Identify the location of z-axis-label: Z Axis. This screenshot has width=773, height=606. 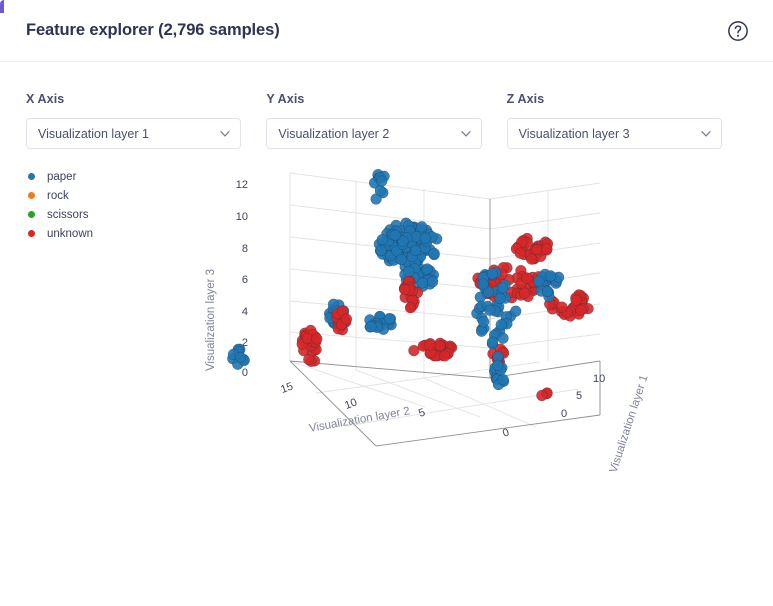
(525, 99).